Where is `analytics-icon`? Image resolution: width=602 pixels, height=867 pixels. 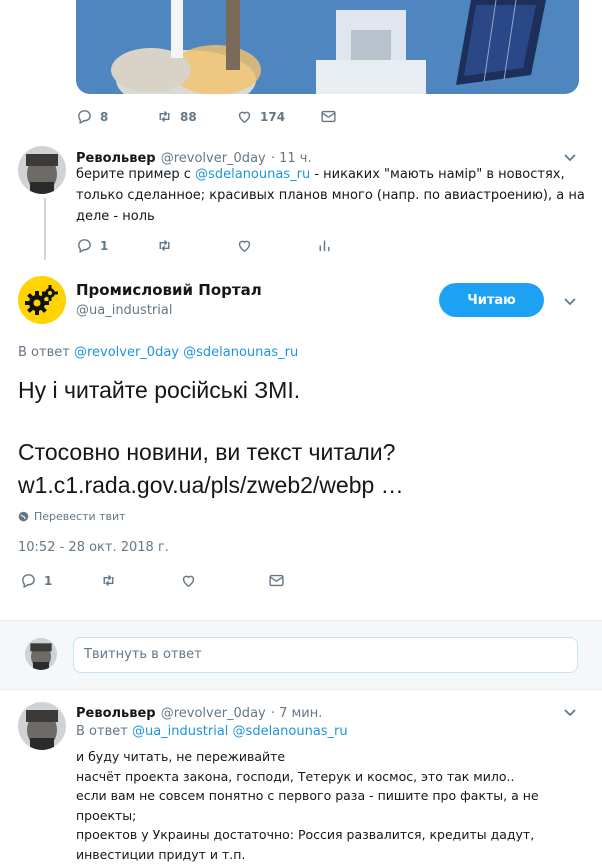 analytics-icon is located at coordinates (324, 246).